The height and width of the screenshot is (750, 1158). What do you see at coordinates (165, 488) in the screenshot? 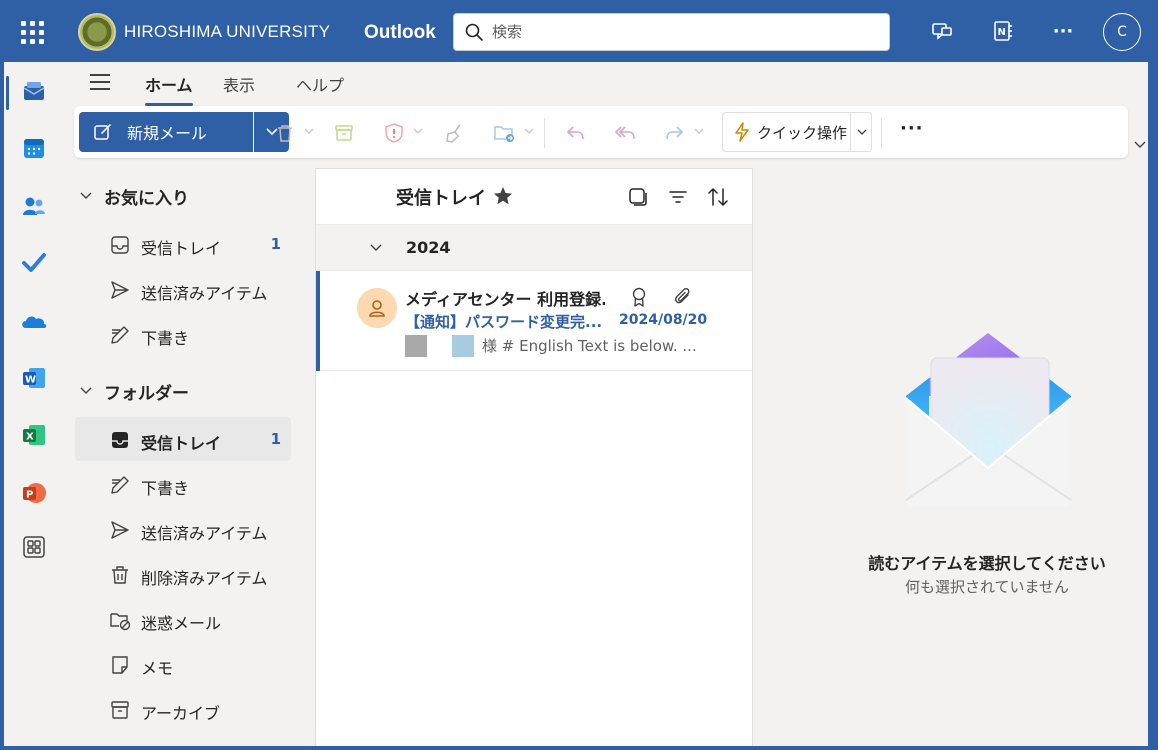
I see `folder-drafts-label: 下書き` at bounding box center [165, 488].